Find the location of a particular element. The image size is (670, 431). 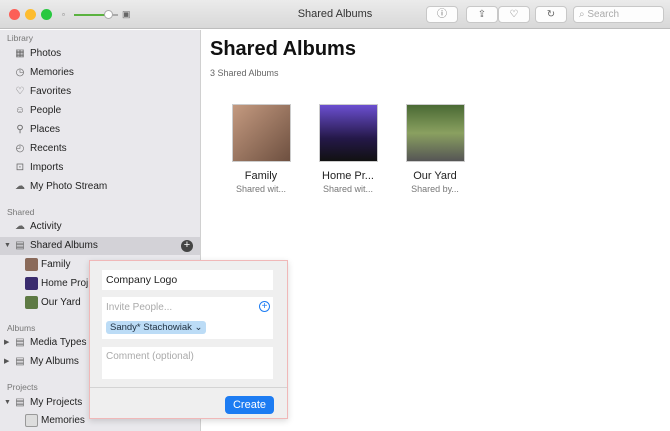

section-projects: Projects is located at coordinates (22, 387).